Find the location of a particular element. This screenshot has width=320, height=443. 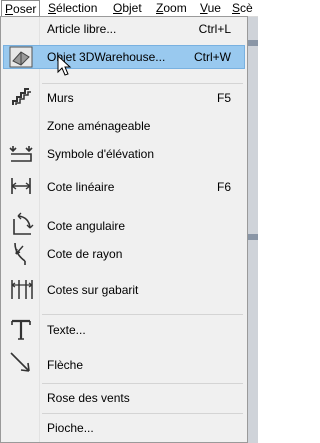

menu-item-shortcut: Ctrl+L is located at coordinates (214, 29).